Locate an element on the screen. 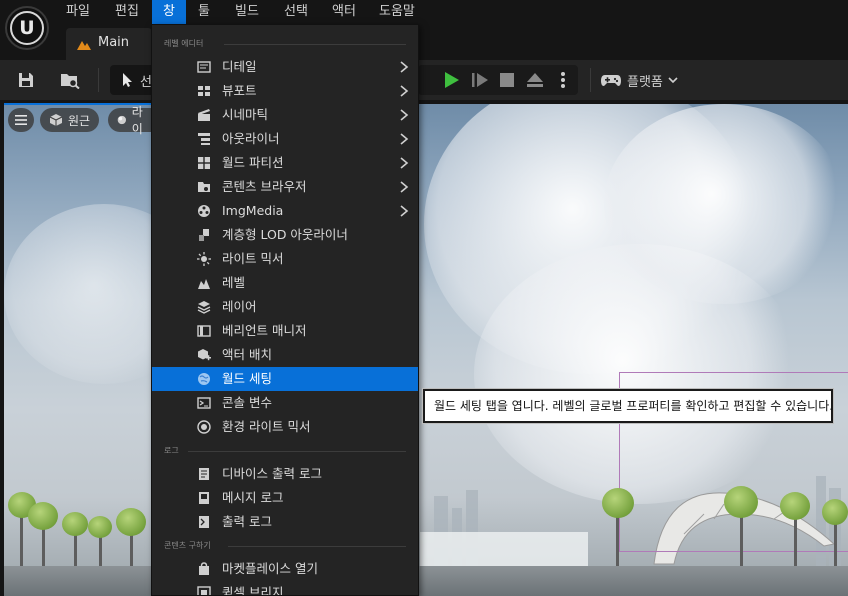 This screenshot has width=848, height=596. menu-item-hlod-outliner: 계층형 LOD 아웃라이너 is located at coordinates (285, 235).